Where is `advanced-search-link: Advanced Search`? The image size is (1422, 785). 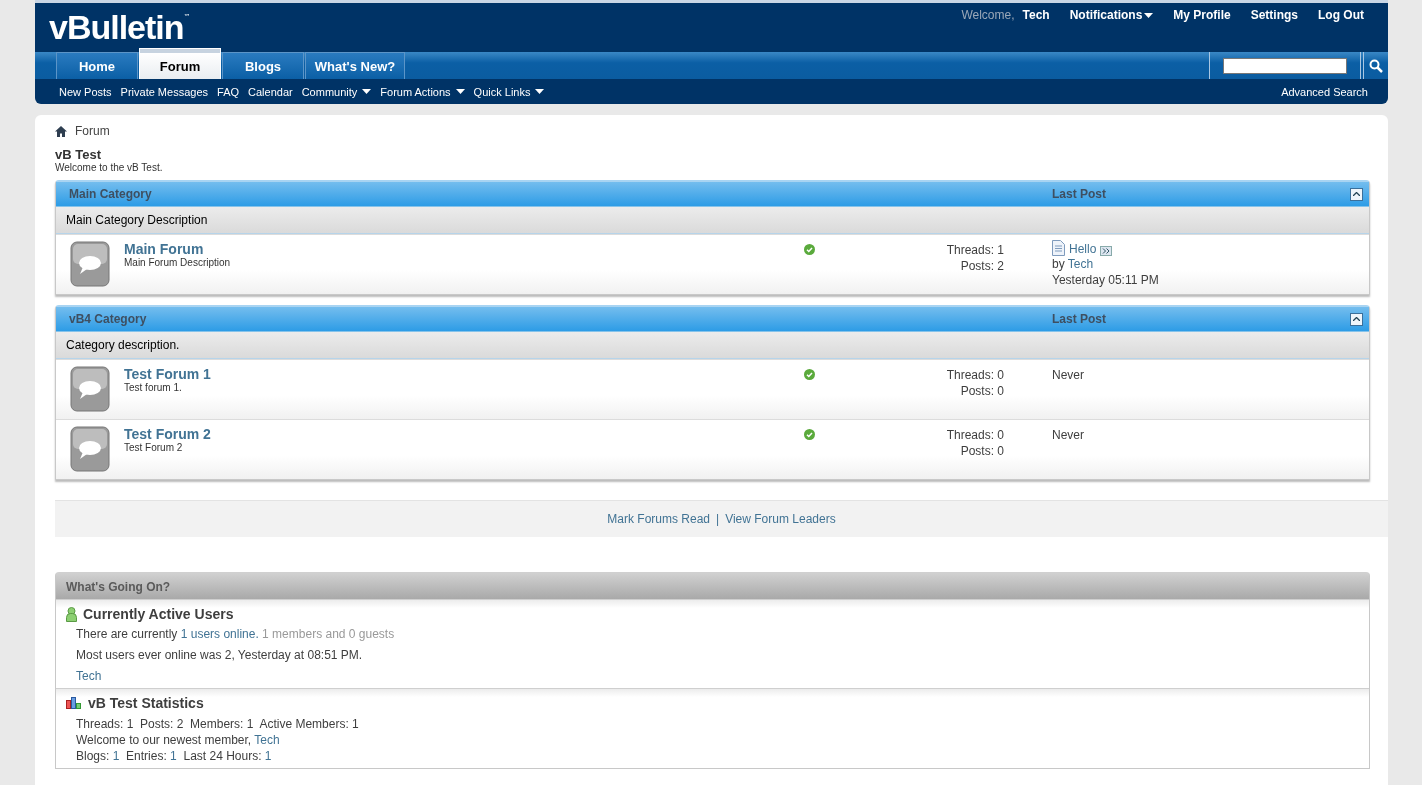
advanced-search-link: Advanced Search is located at coordinates (1324, 91).